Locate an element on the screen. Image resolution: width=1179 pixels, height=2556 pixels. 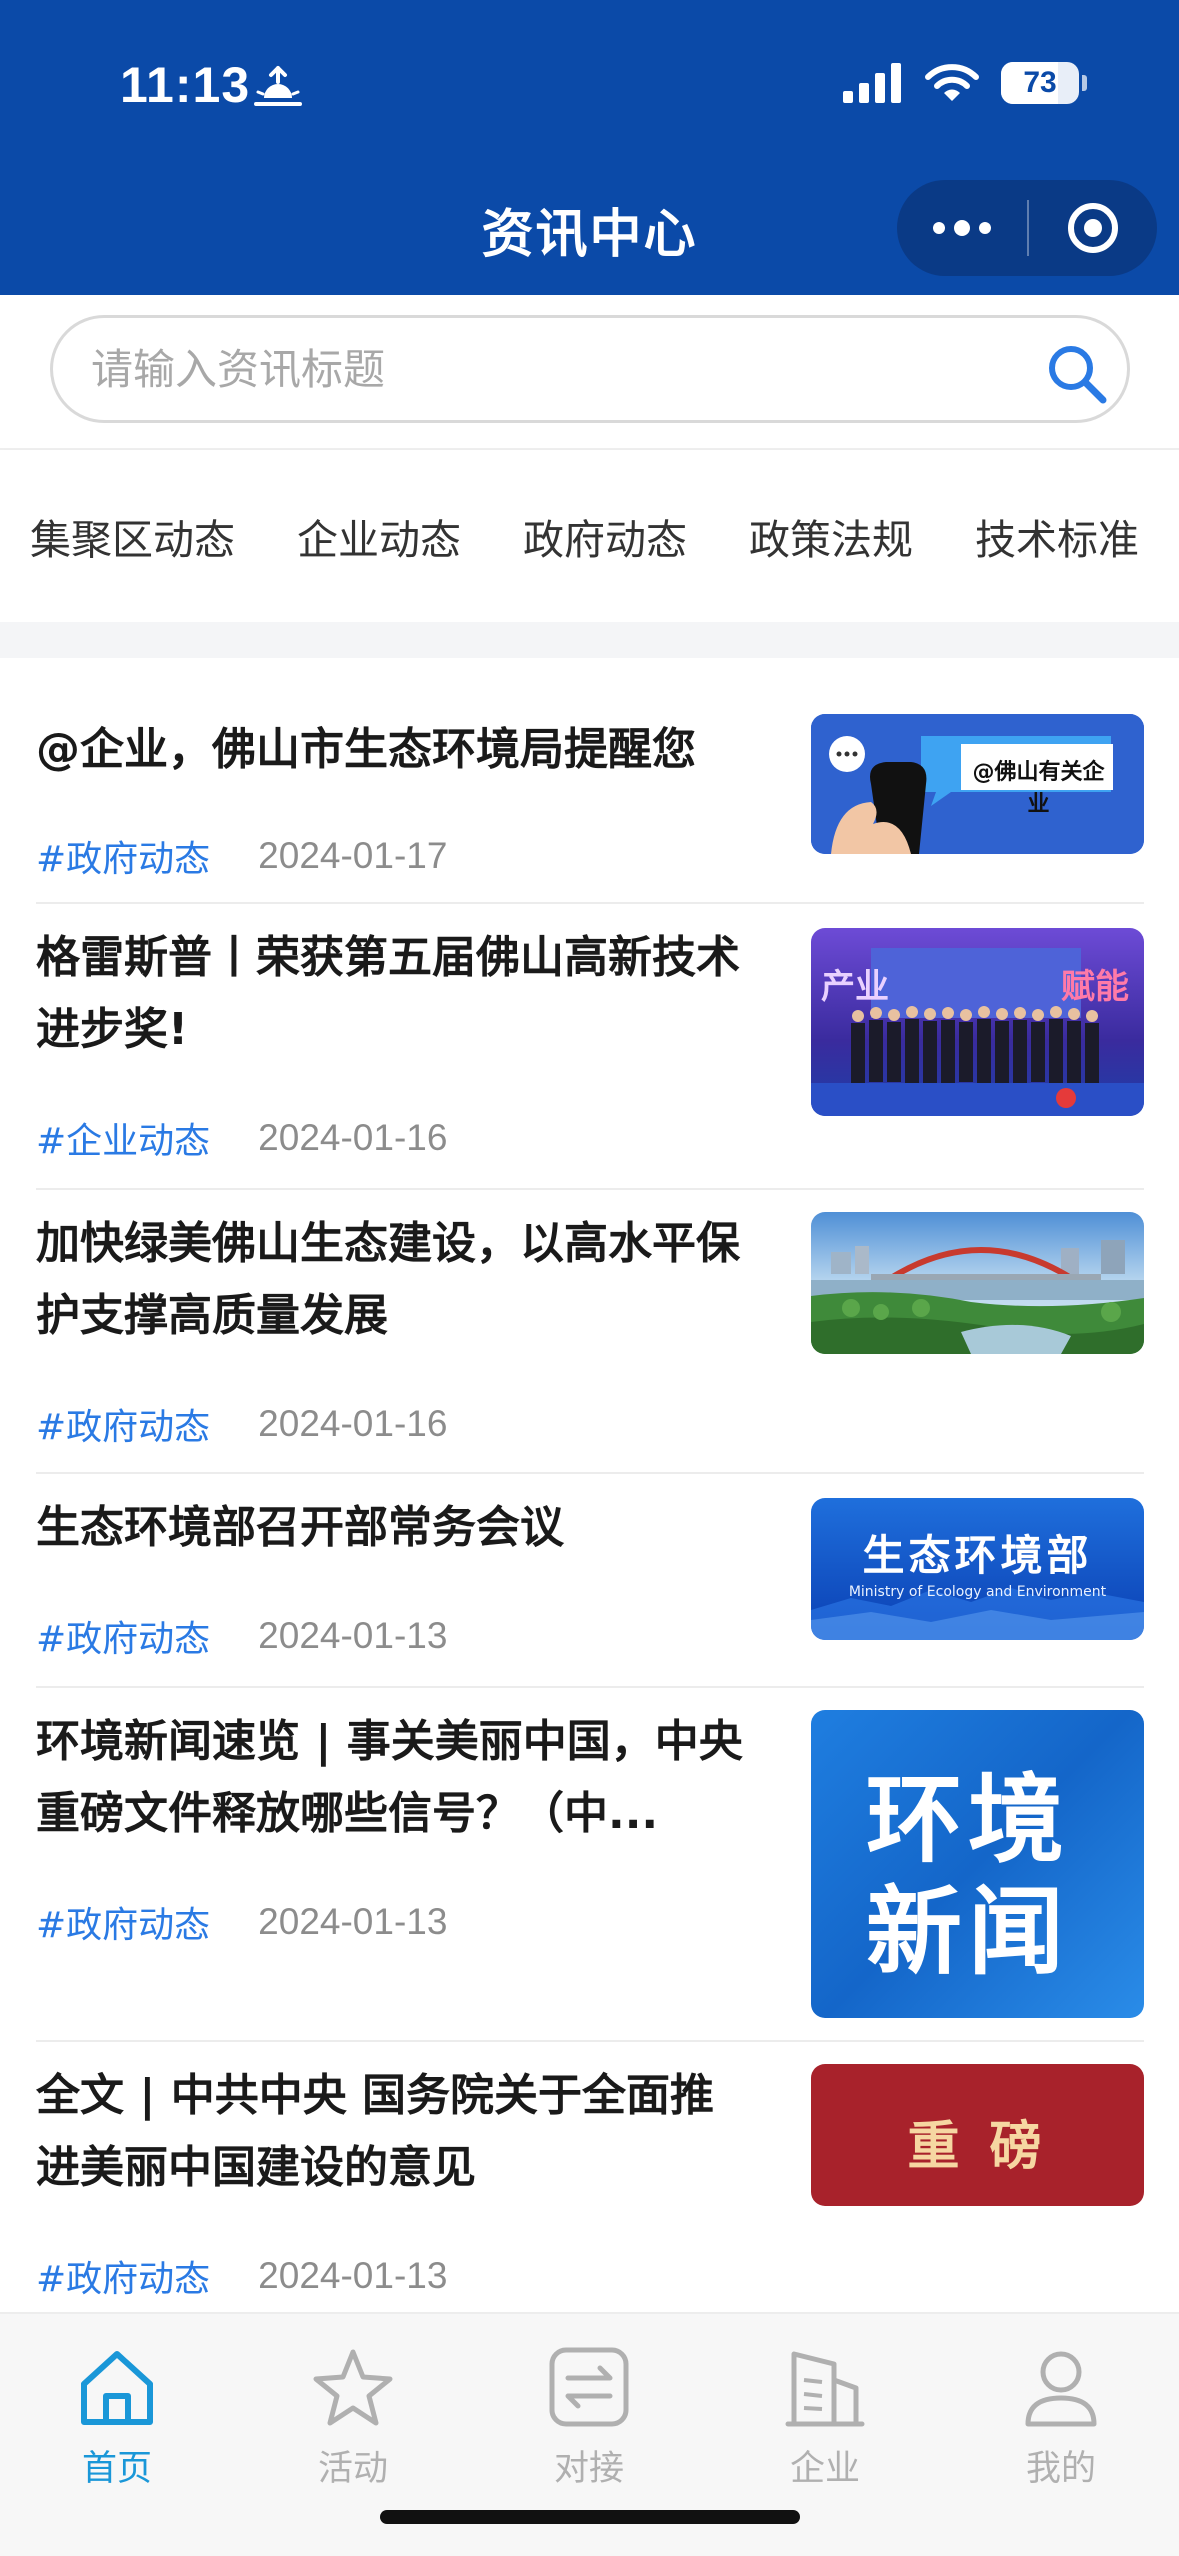
search-bar is located at coordinates (589, 371).